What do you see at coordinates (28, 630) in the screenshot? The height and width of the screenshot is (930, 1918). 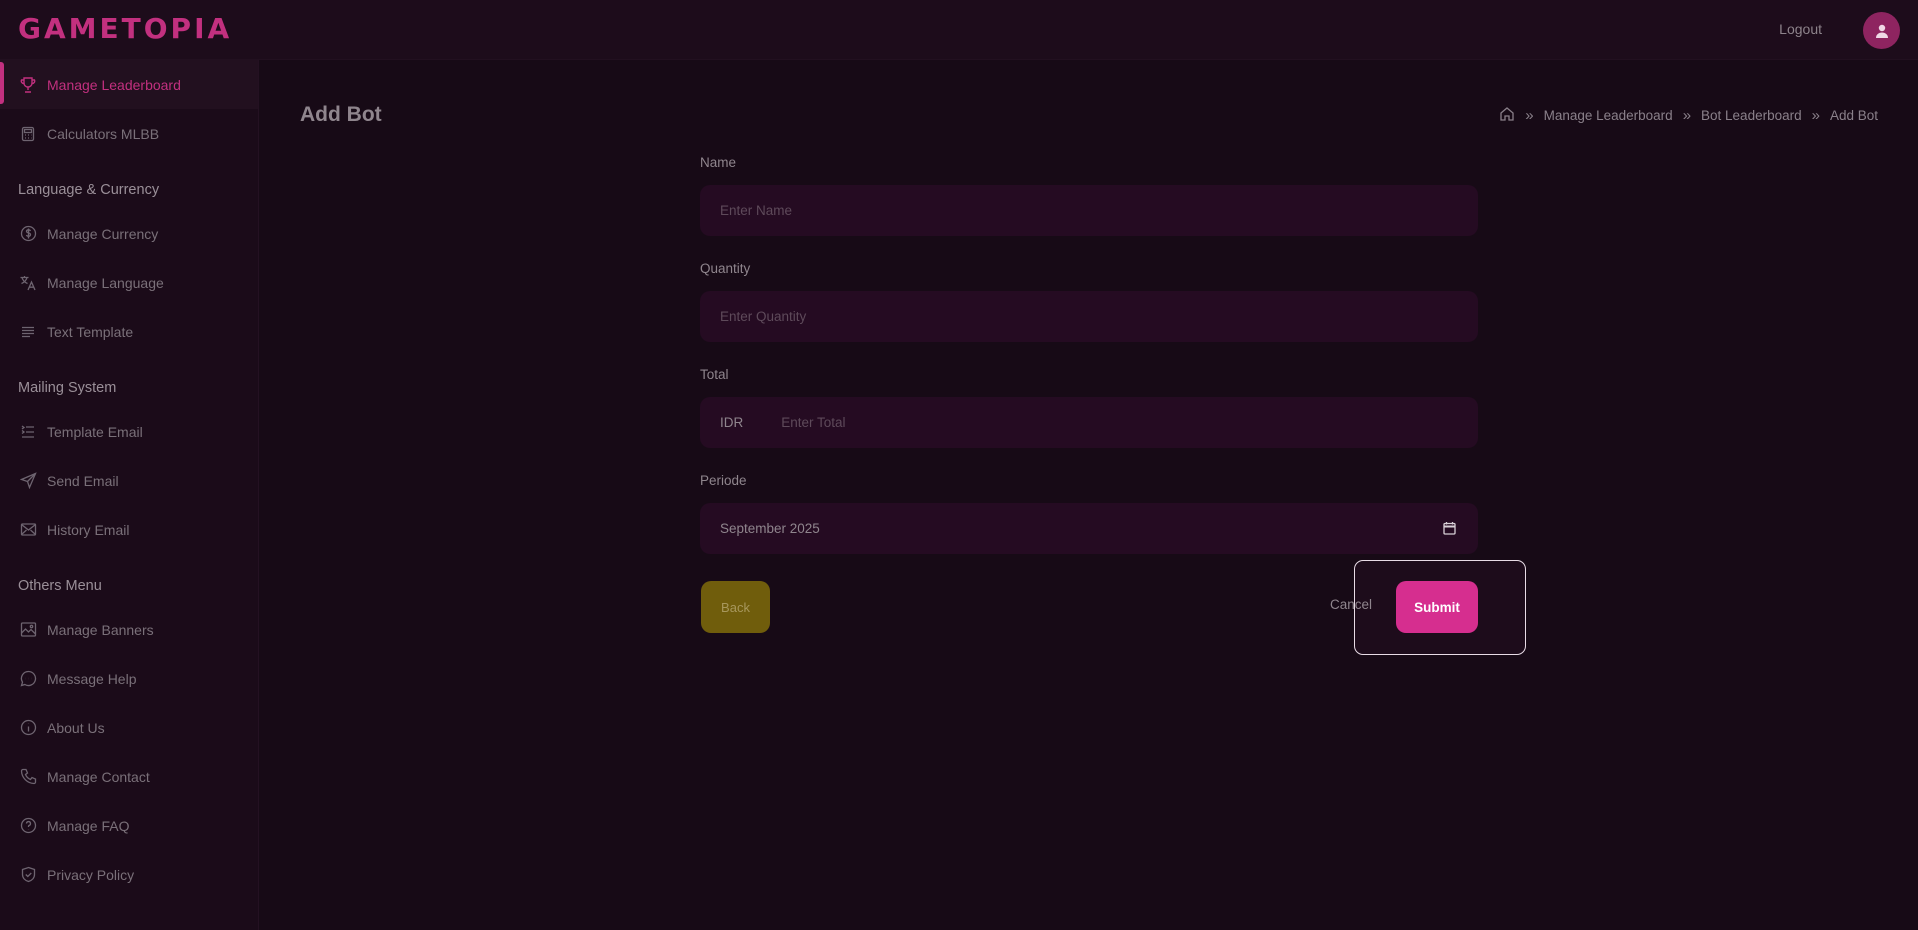 I see `image-icon` at bounding box center [28, 630].